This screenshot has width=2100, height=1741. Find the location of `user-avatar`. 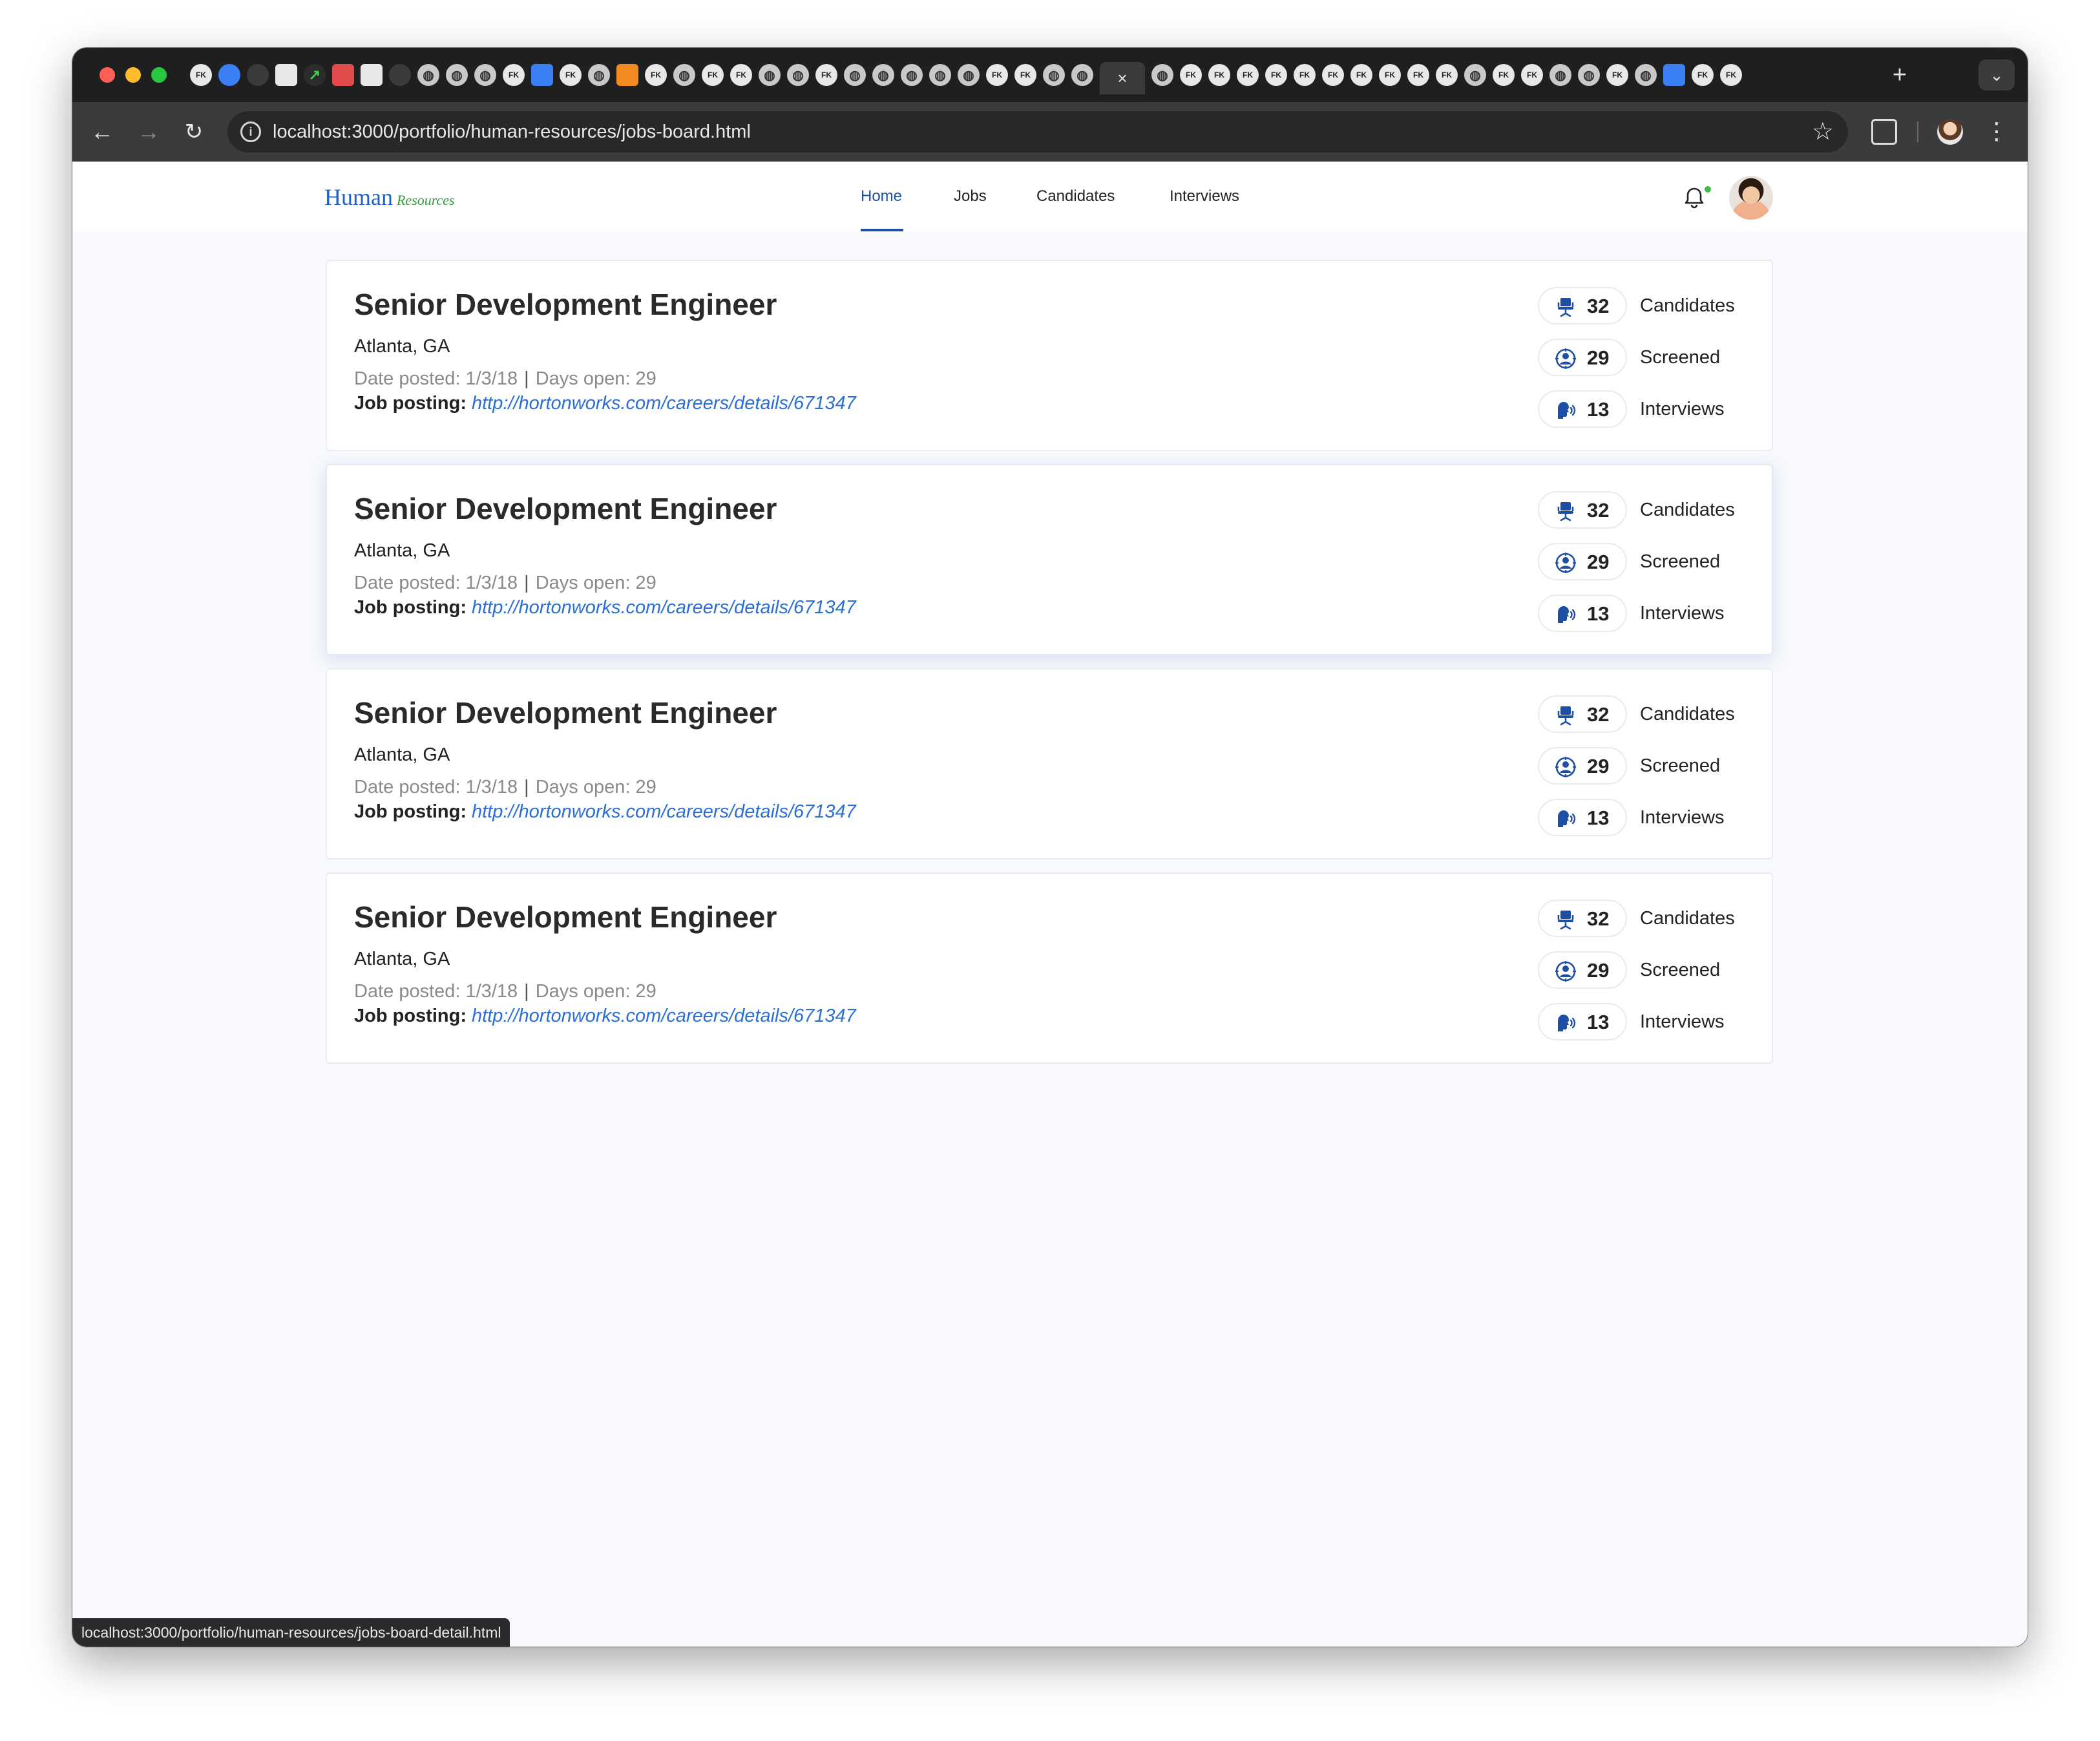

user-avatar is located at coordinates (1751, 198).